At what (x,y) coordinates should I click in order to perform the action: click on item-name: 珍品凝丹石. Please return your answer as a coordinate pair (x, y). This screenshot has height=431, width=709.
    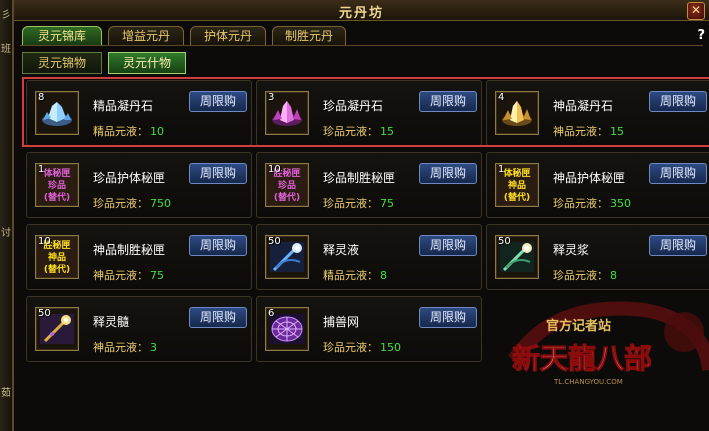
    Looking at the image, I should click on (353, 106).